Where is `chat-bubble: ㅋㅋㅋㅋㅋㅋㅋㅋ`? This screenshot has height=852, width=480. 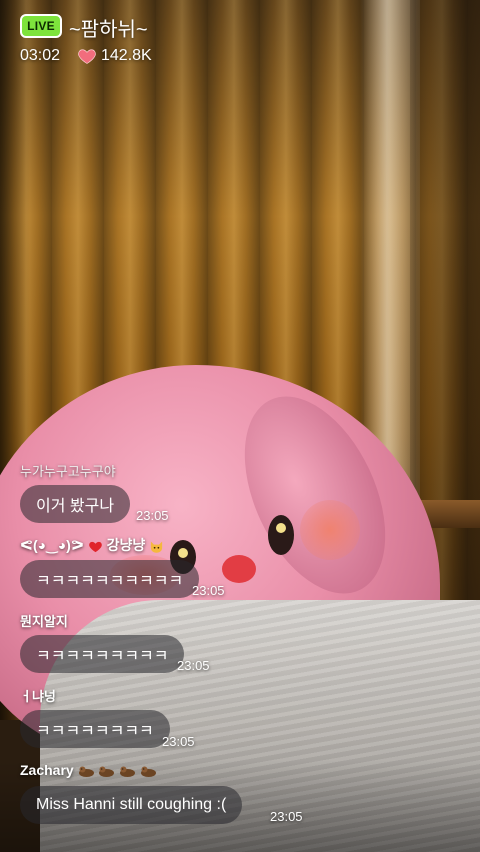
chat-bubble: ㅋㅋㅋㅋㅋㅋㅋㅋ is located at coordinates (95, 729).